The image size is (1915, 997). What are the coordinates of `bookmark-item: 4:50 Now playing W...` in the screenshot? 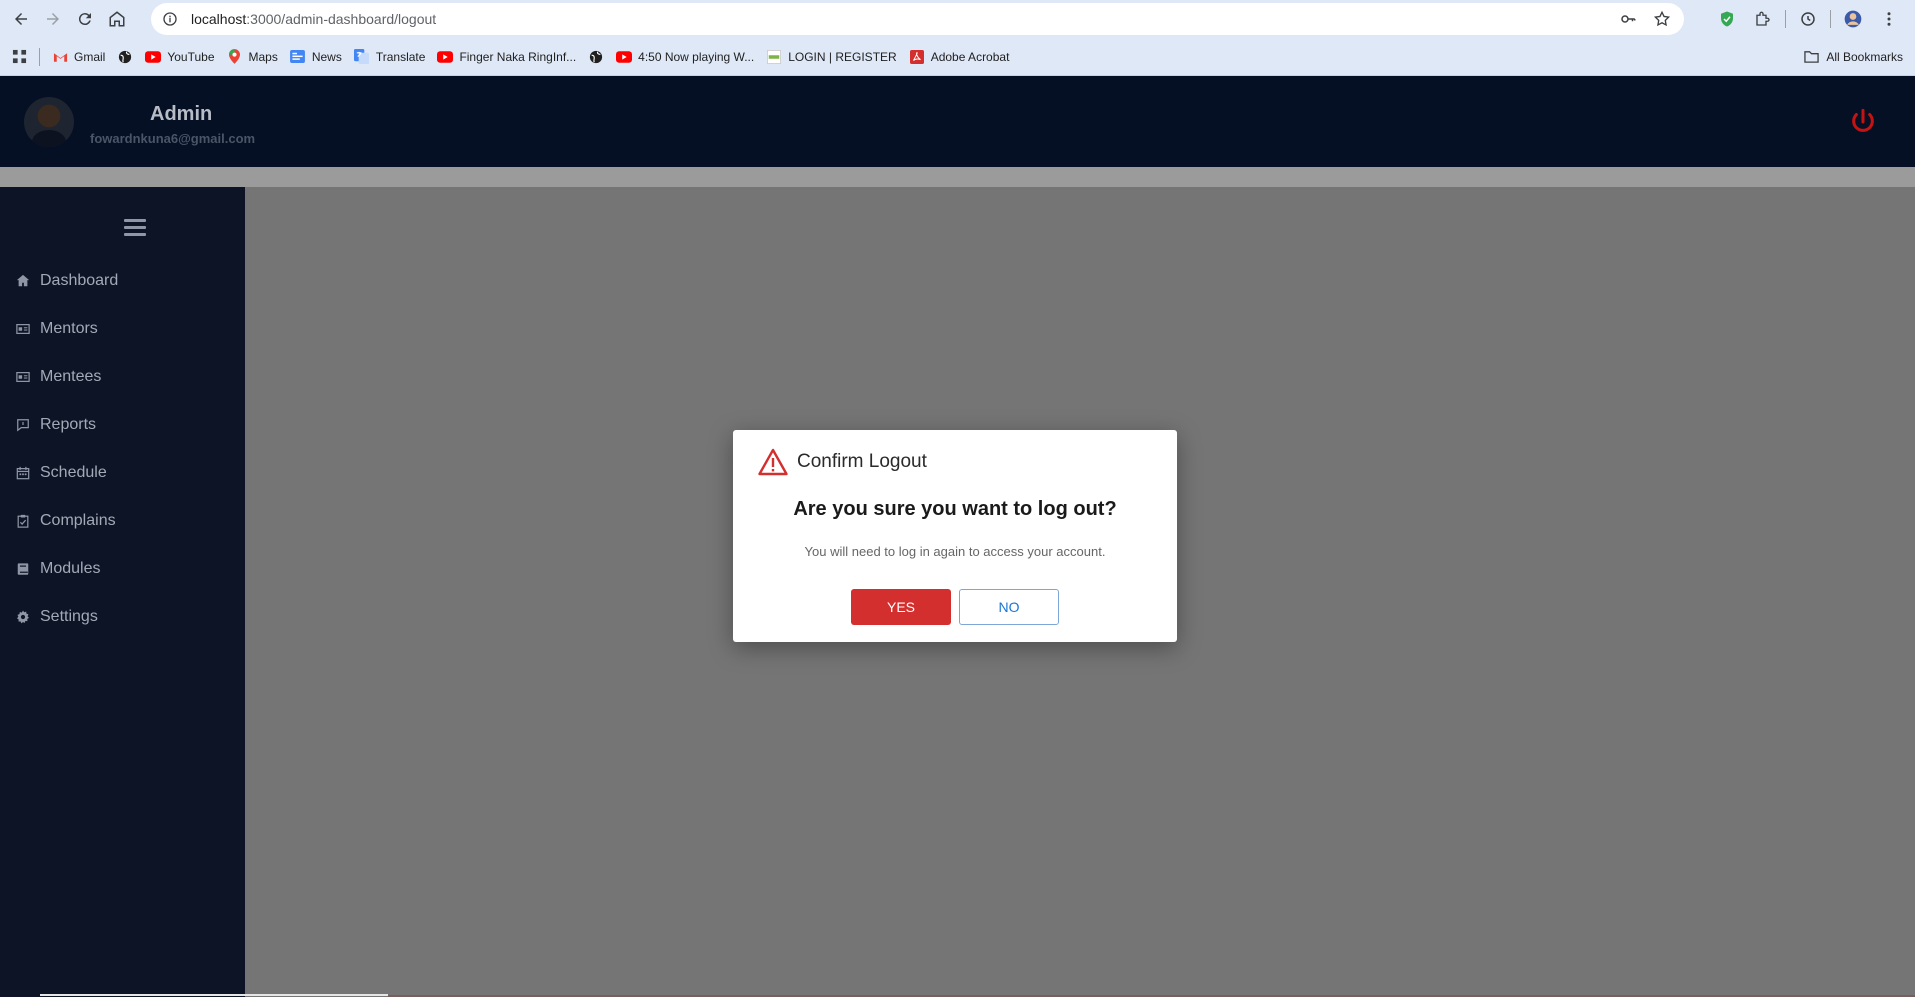 It's located at (685, 57).